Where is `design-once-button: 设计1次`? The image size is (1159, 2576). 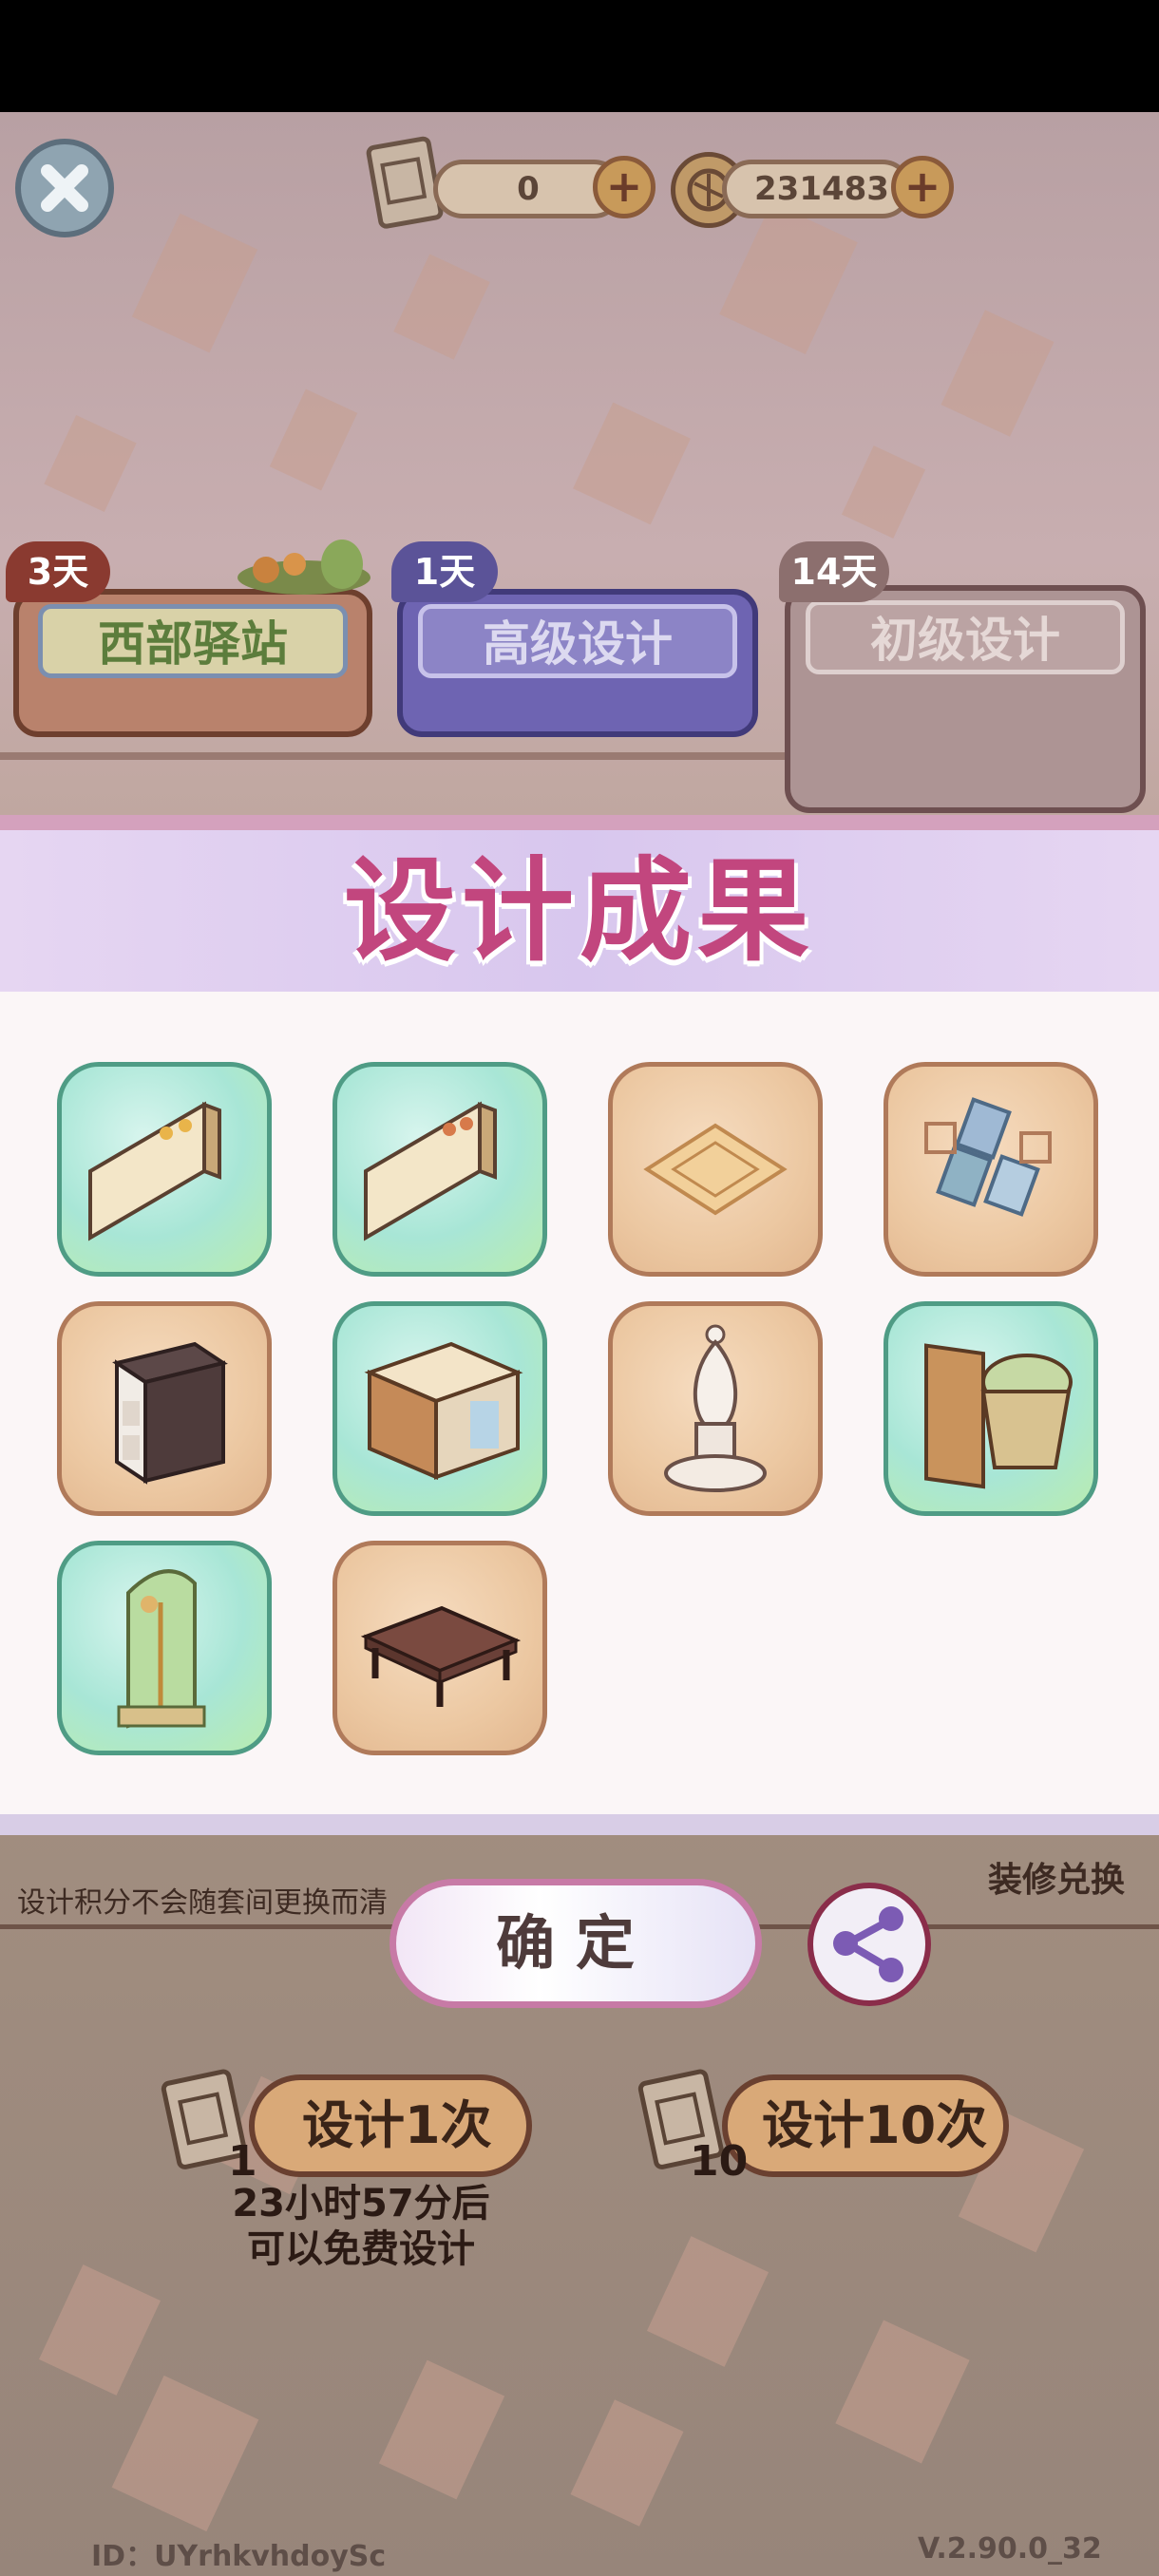 design-once-button: 设计1次 is located at coordinates (390, 2125).